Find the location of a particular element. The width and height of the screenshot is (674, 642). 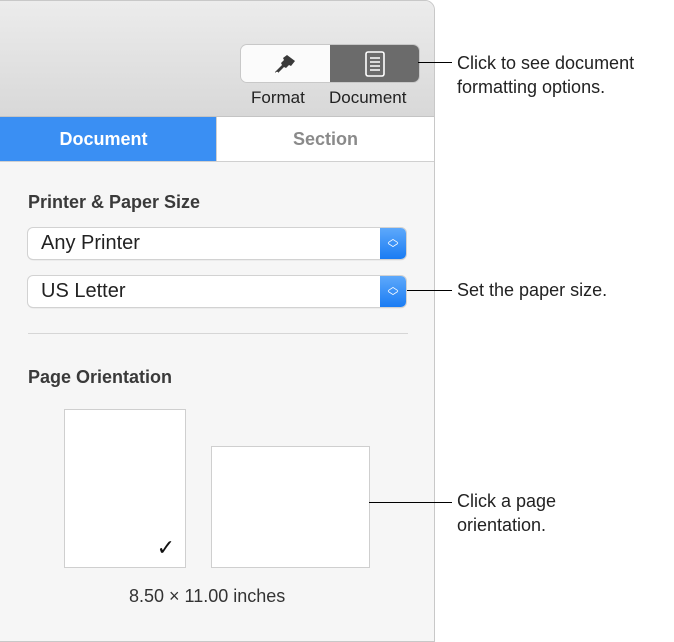

callout-paper: Set the paper size. is located at coordinates (532, 290).